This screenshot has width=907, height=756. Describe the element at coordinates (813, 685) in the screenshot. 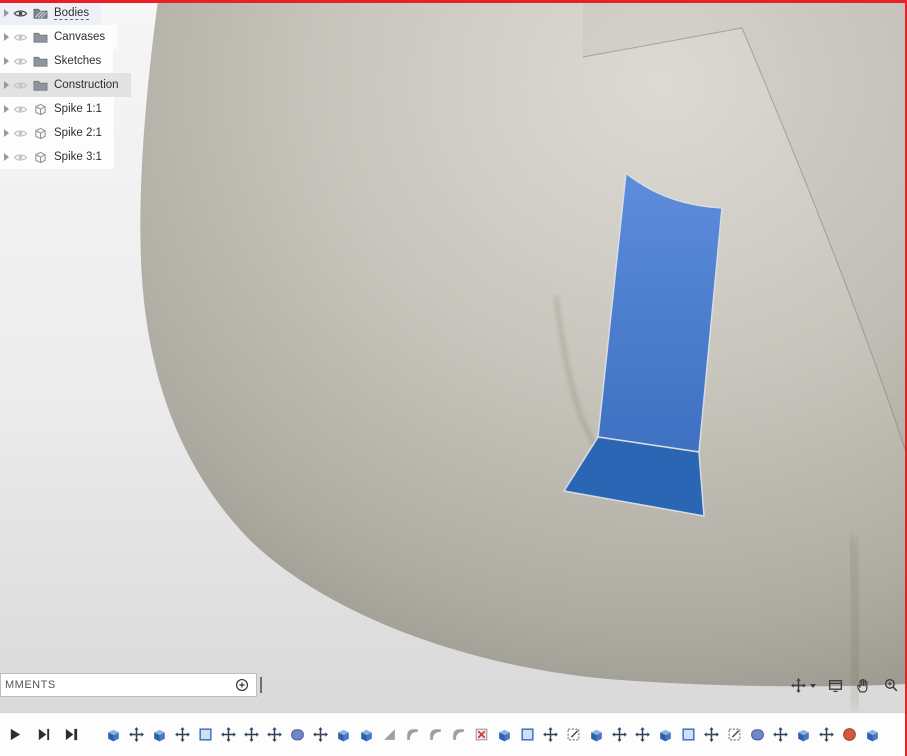

I see `dropdown-caret-icon` at that location.